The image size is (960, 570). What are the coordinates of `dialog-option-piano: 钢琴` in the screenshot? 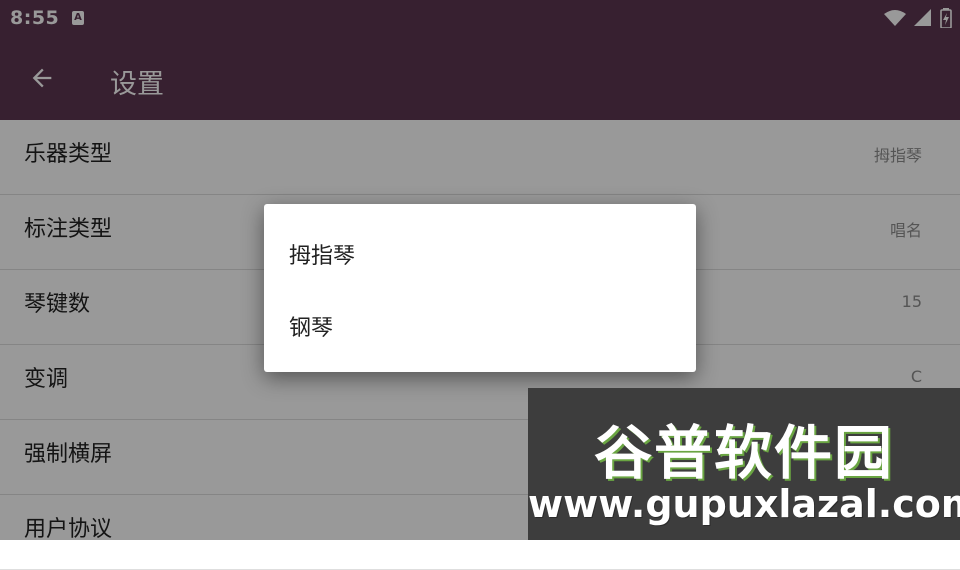 It's located at (480, 325).